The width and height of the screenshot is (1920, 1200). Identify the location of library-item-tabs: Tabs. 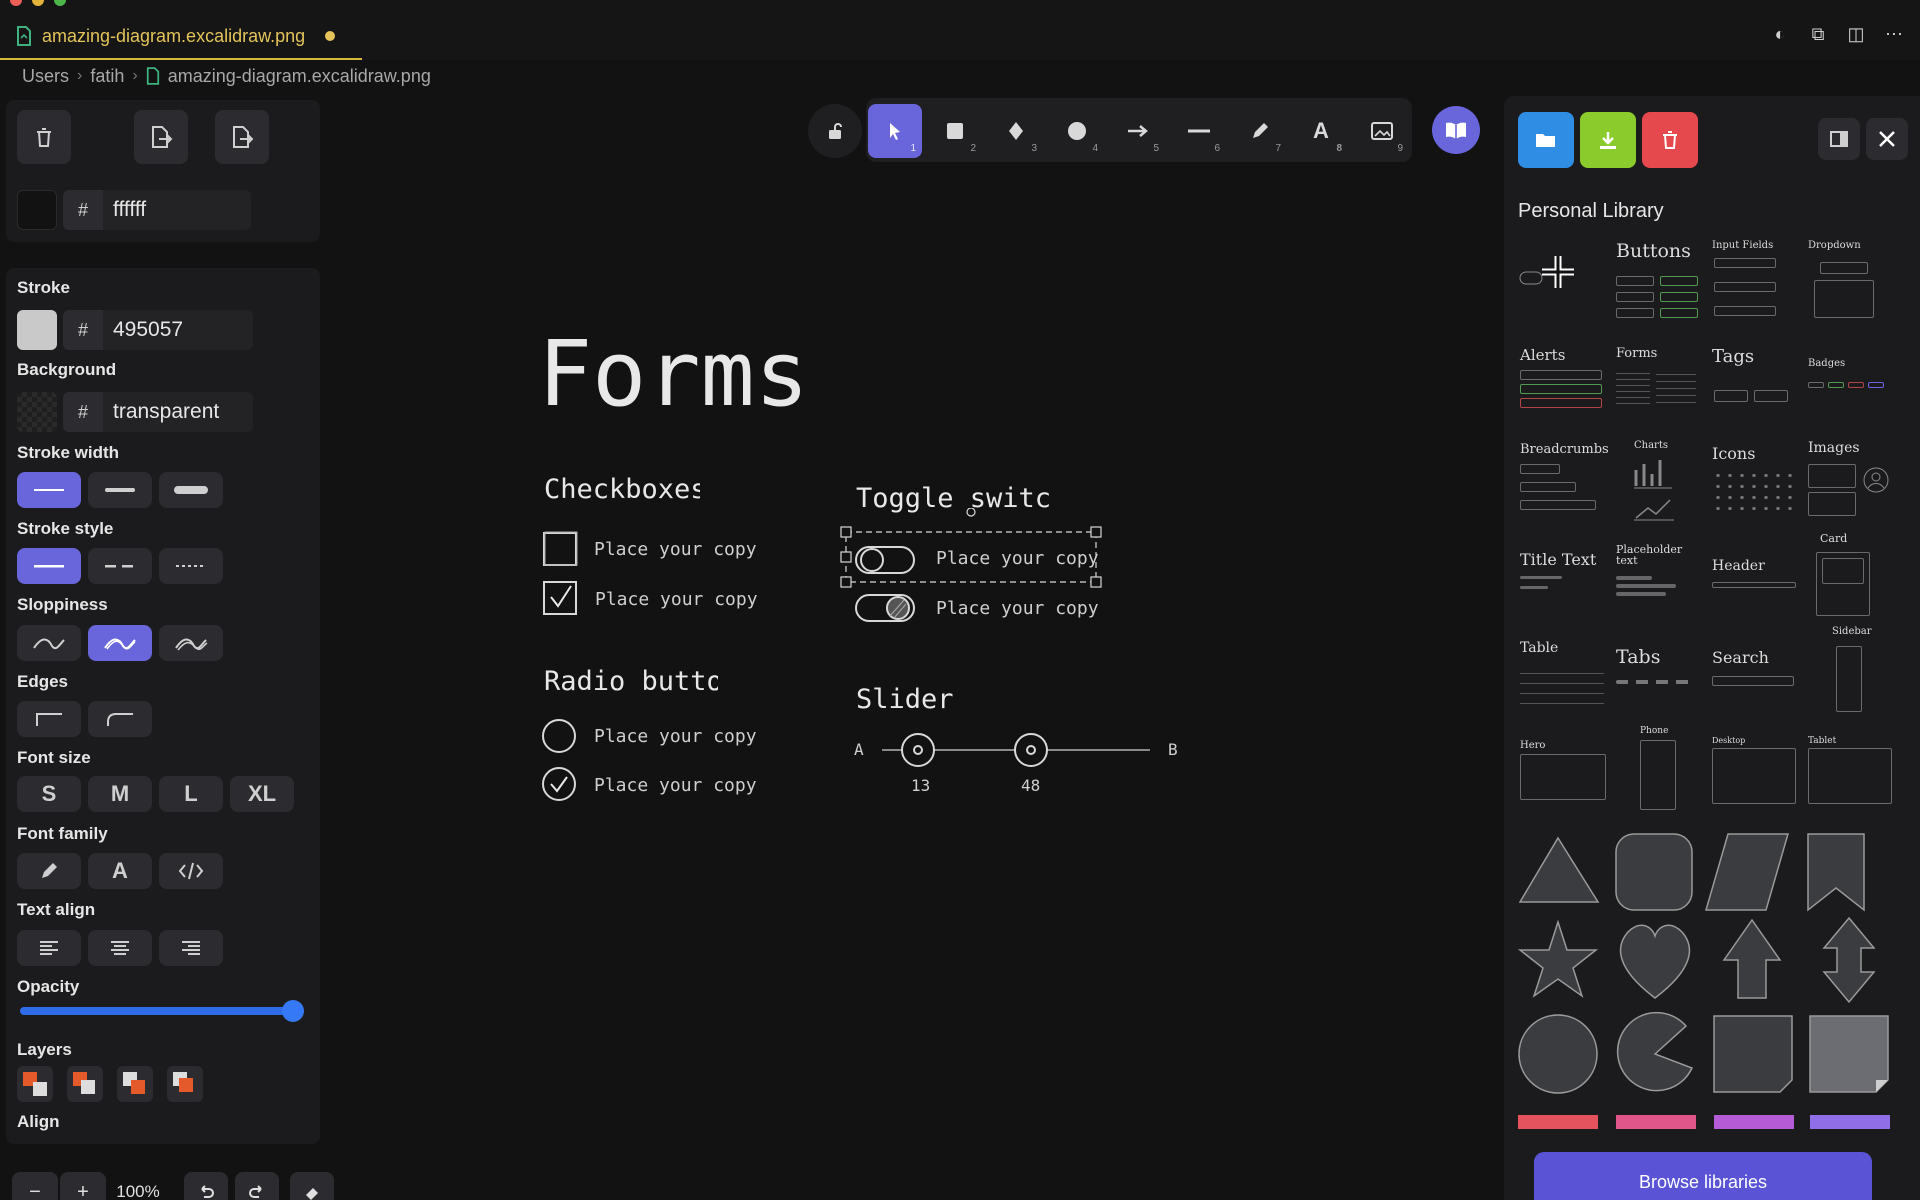
(1657, 683).